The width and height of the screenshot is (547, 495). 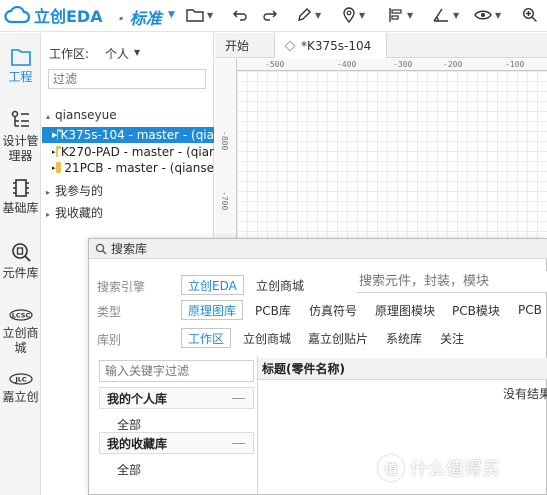 I want to click on pen-icon, so click(x=304, y=14).